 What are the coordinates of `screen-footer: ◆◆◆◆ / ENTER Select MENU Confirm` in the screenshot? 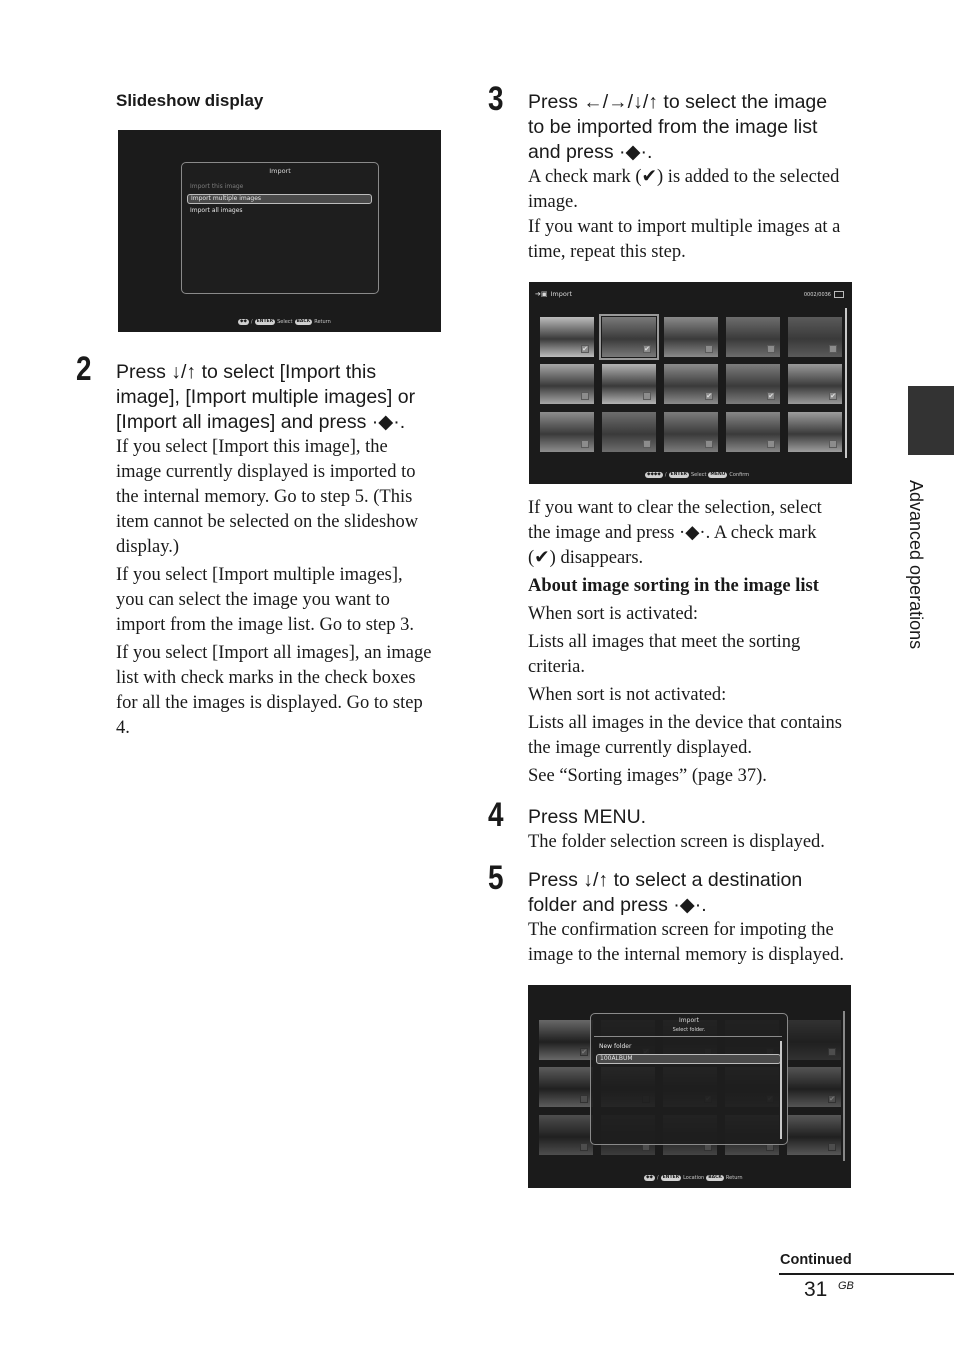 It's located at (697, 475).